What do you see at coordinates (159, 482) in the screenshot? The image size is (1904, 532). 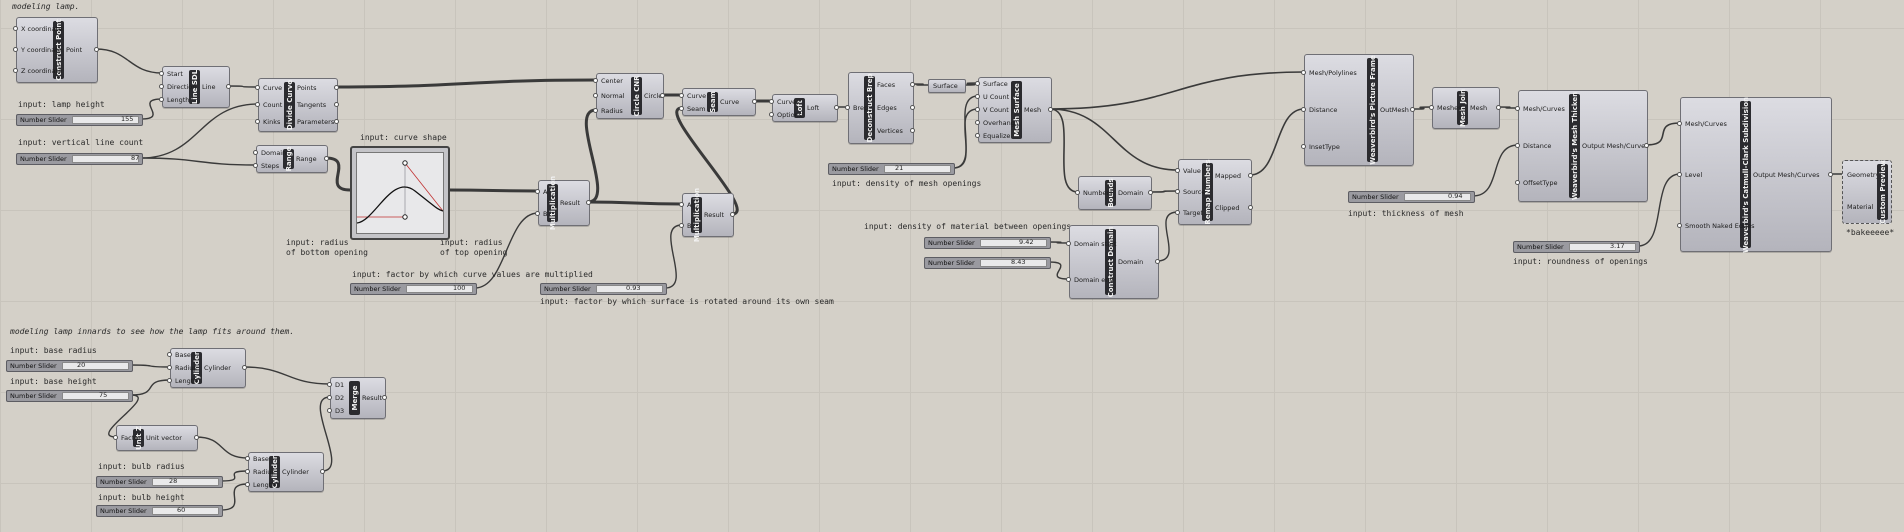 I see `slider-bulb-radius: Number Slider 28` at bounding box center [159, 482].